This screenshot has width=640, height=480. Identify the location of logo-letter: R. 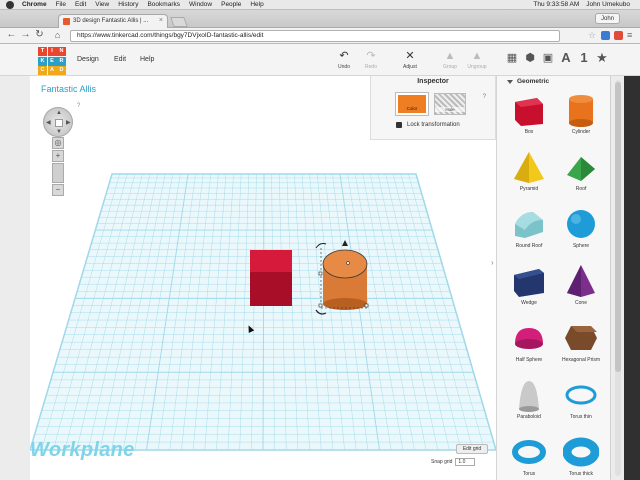
(61, 61).